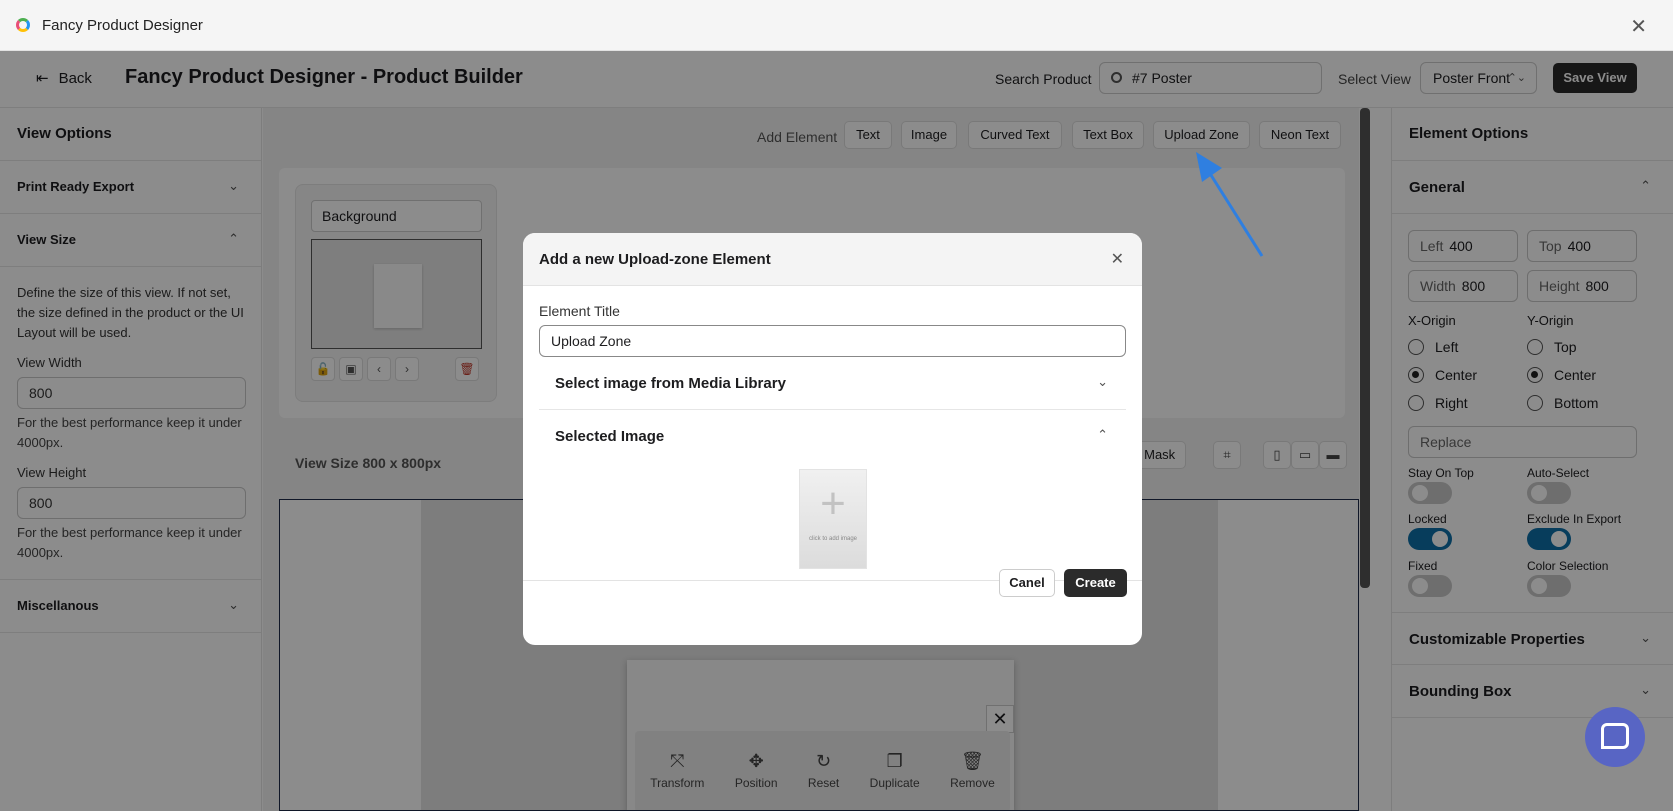 This screenshot has width=1673, height=811. Describe the element at coordinates (670, 383) in the screenshot. I see `media-library-label: Select image from Media Library` at that location.